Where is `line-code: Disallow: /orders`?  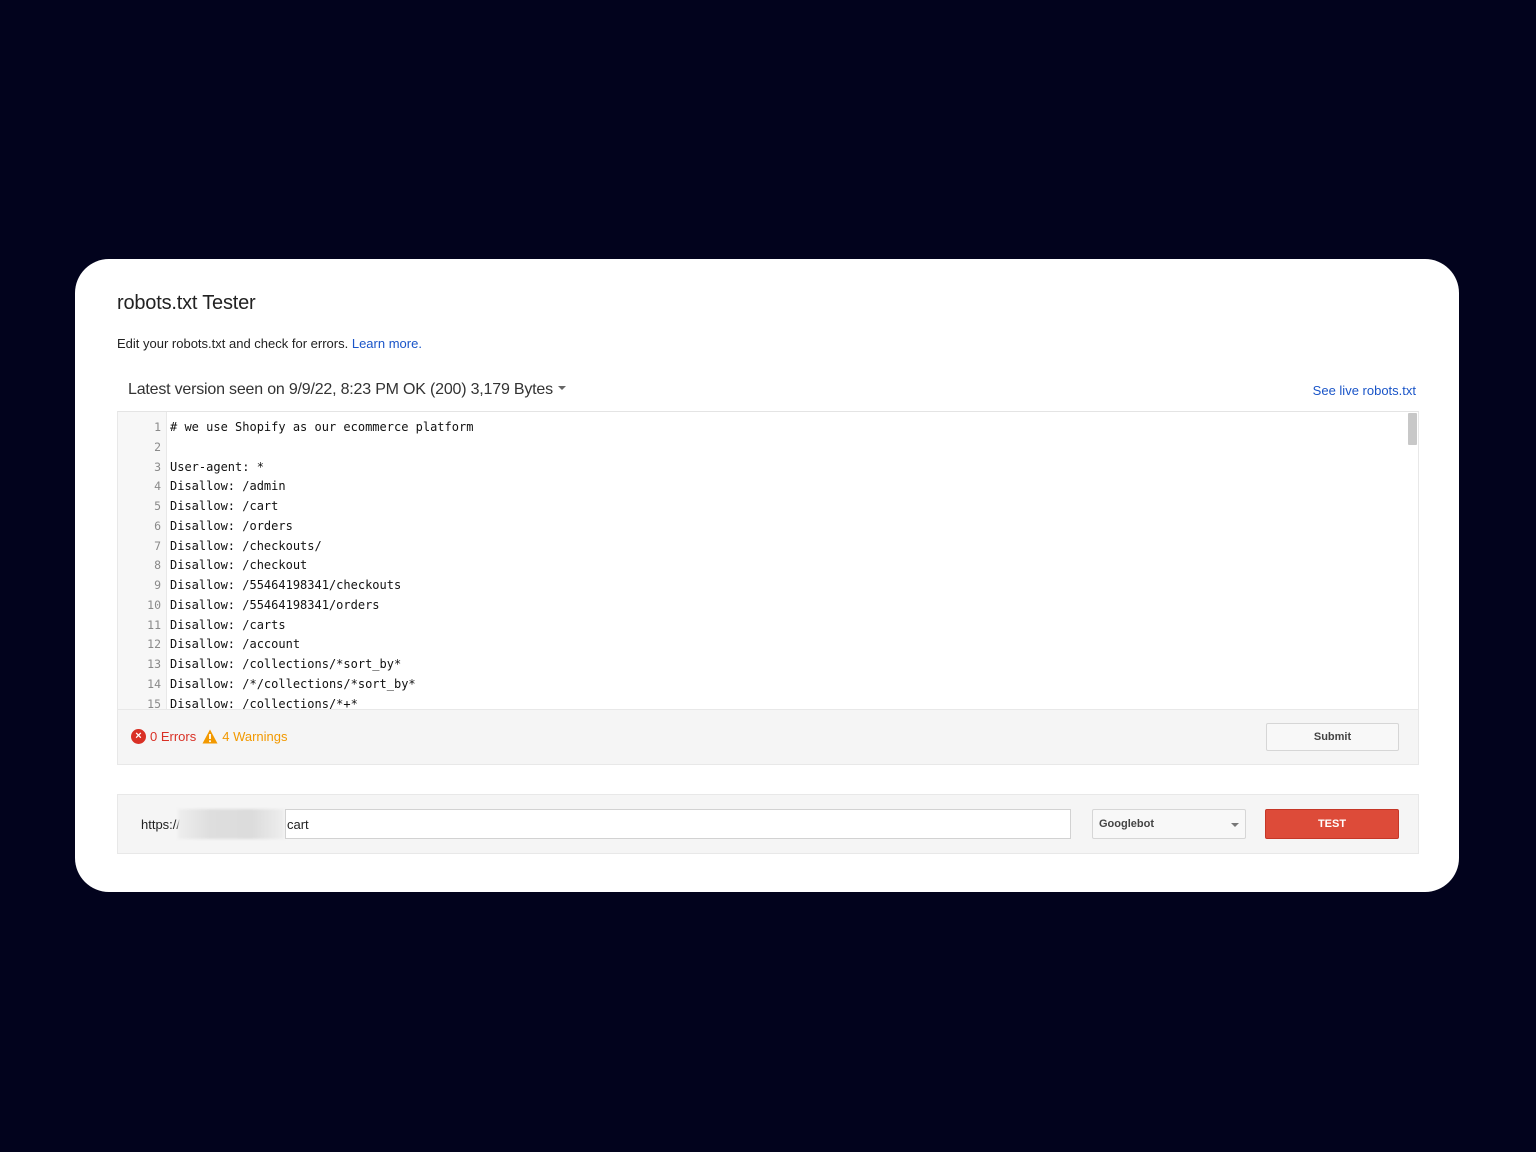 line-code: Disallow: /orders is located at coordinates (231, 525).